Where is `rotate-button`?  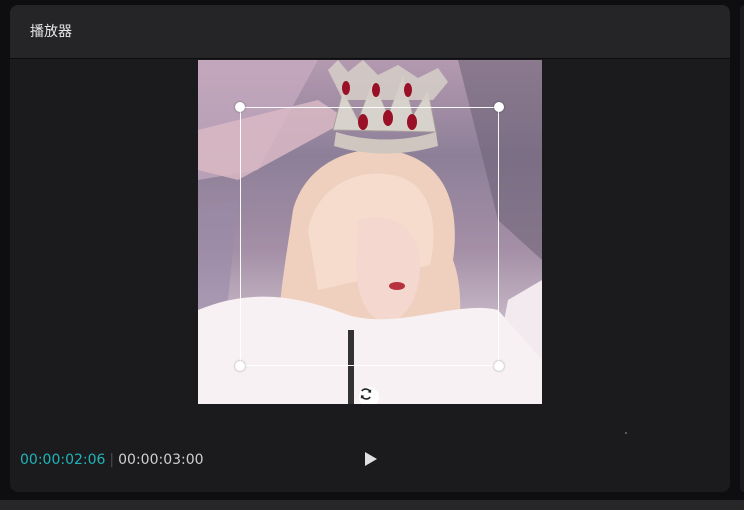 rotate-button is located at coordinates (369, 395).